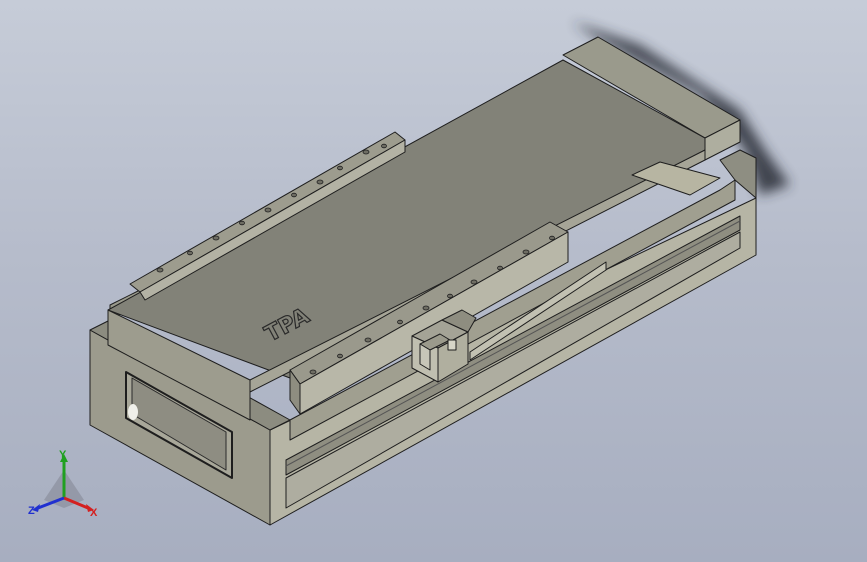 This screenshot has width=867, height=562. Describe the element at coordinates (31, 511) in the screenshot. I see `z-axis-label: Z` at that location.